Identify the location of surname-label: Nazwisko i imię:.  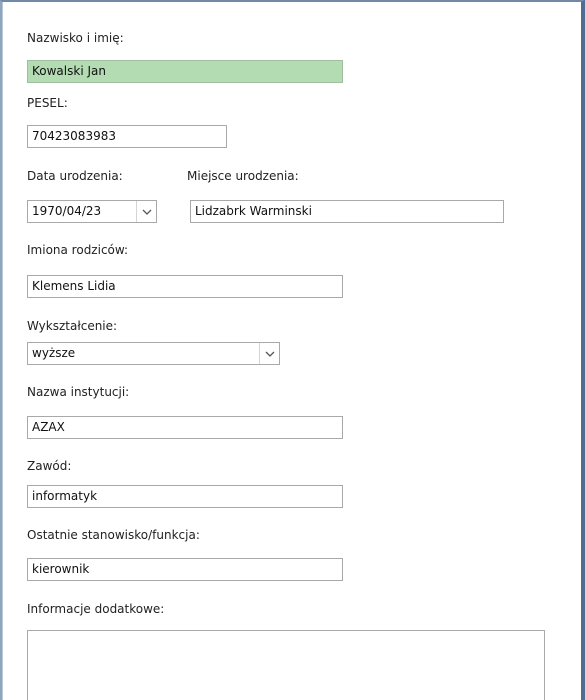
(75, 38).